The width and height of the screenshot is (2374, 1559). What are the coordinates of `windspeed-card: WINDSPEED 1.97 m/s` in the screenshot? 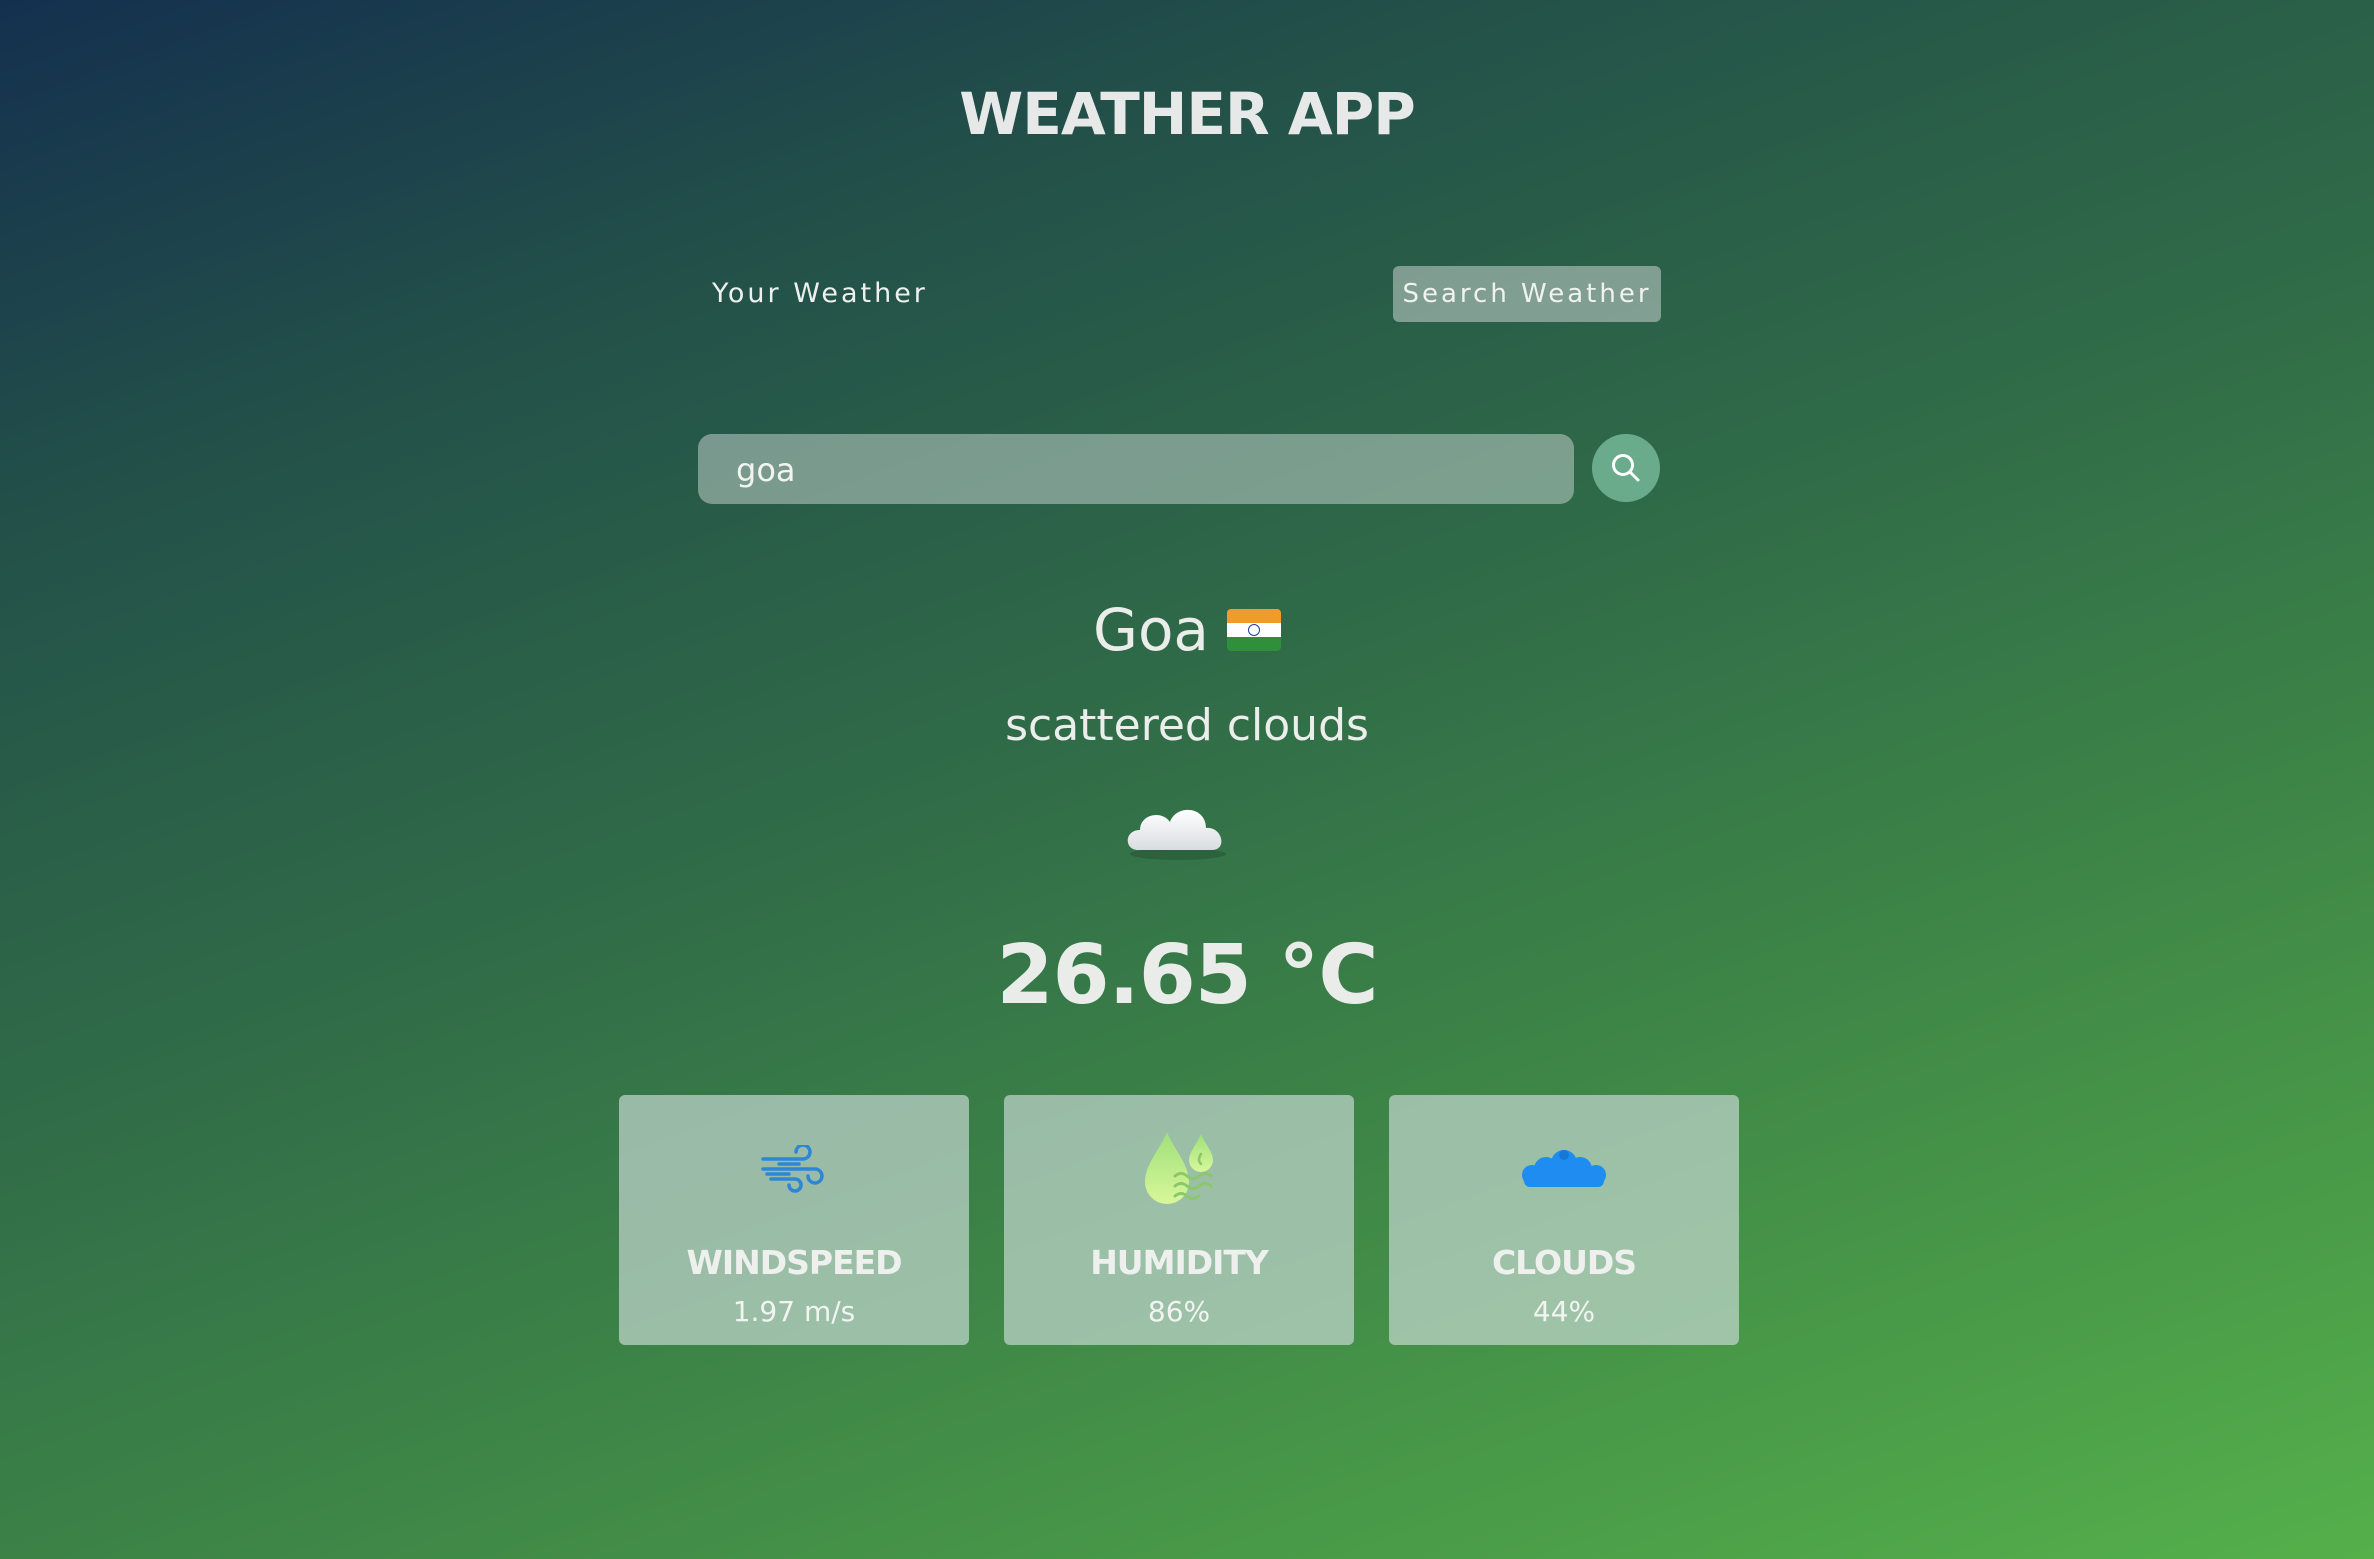 It's located at (794, 1220).